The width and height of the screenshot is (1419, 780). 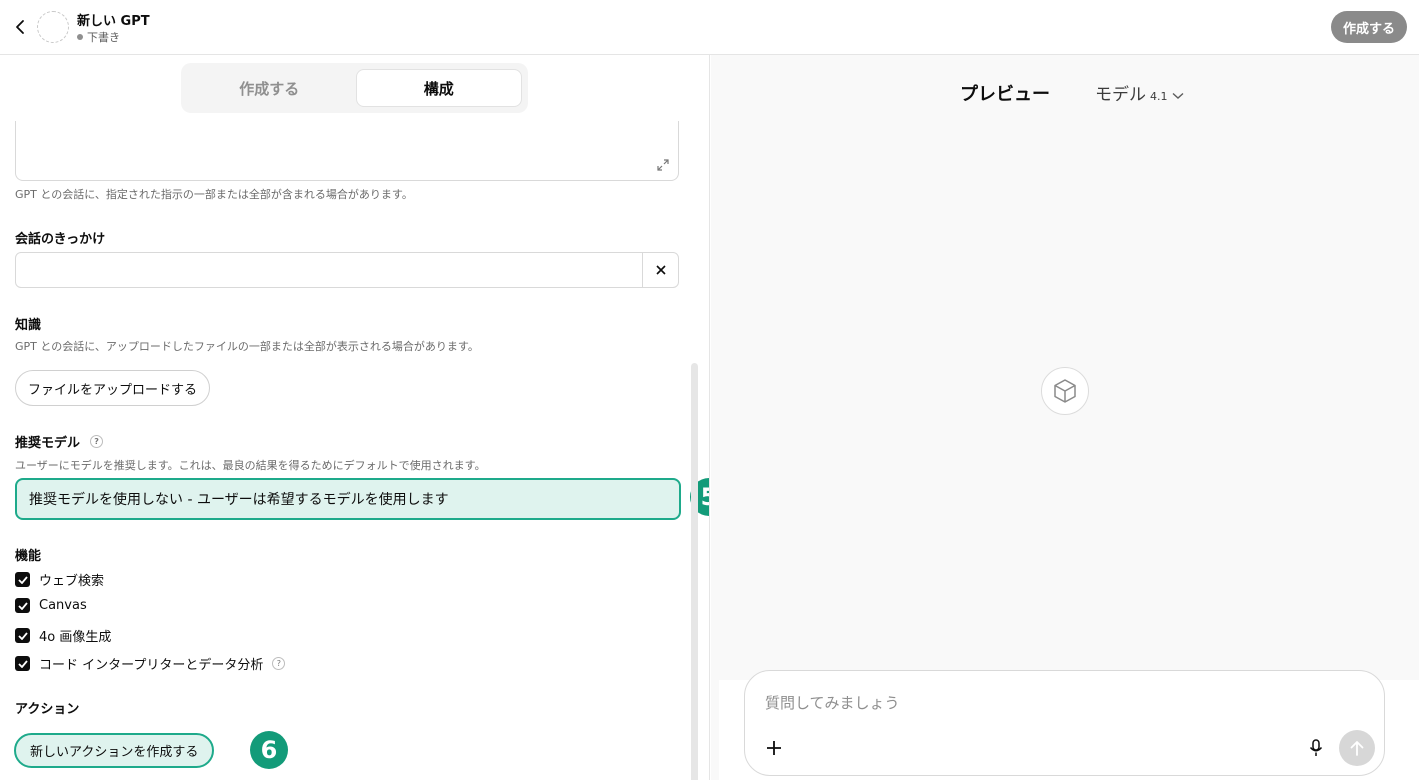 I want to click on attach-button, so click(x=774, y=748).